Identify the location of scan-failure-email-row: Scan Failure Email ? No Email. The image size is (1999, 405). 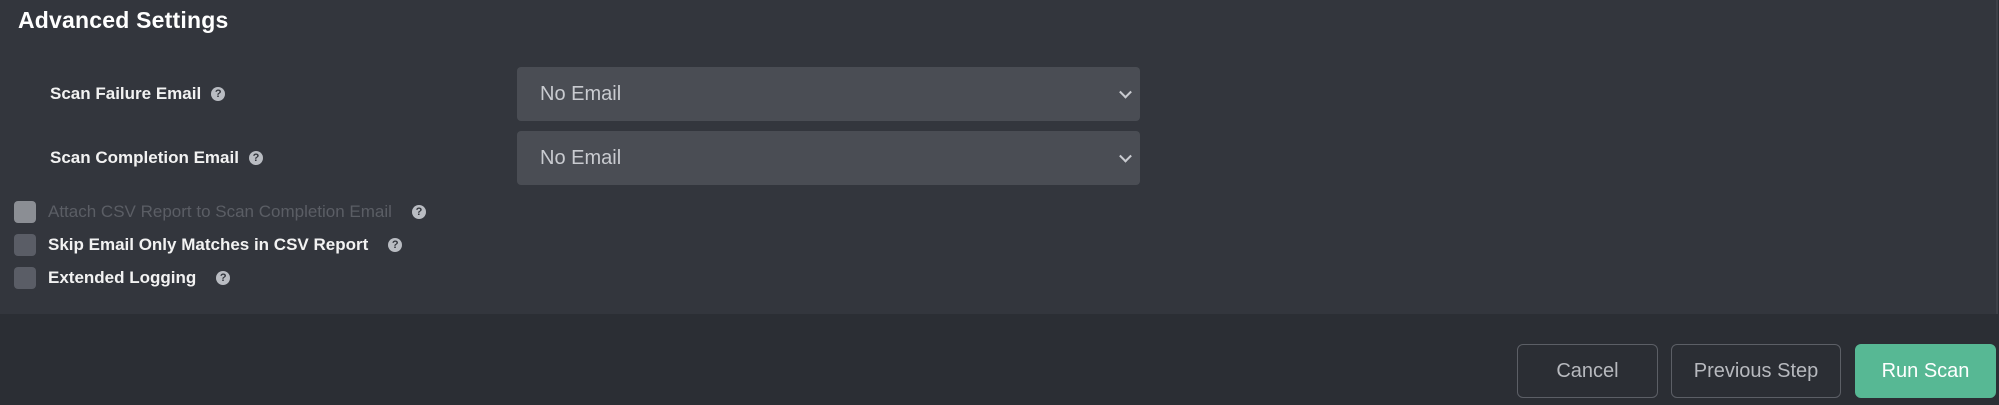
(600, 94).